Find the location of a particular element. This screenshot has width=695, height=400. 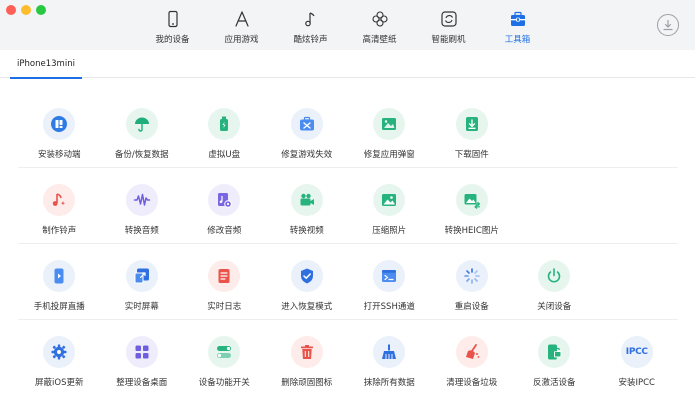

tool-realtime-screen: 实时屏幕 is located at coordinates (142, 281).